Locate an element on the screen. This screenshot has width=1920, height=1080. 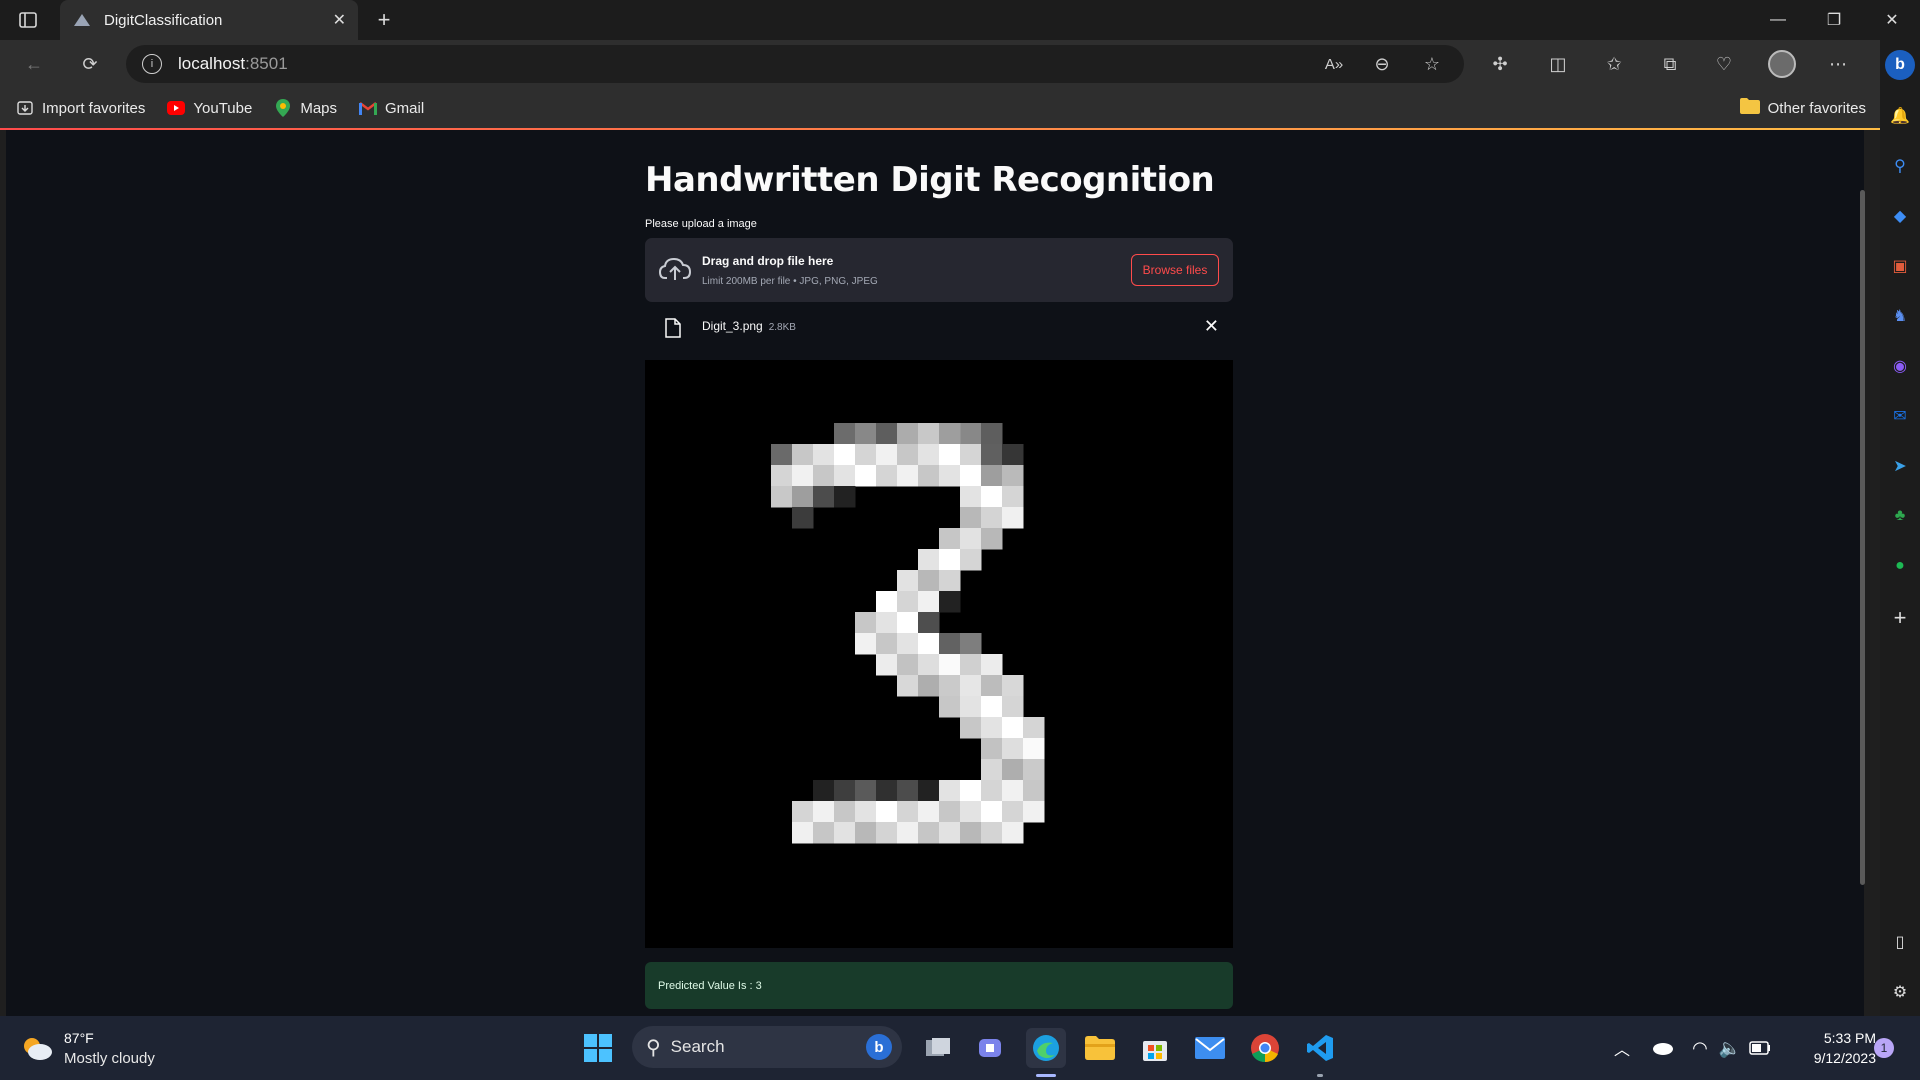
upload-label: Please upload a image is located at coordinates (701, 224).